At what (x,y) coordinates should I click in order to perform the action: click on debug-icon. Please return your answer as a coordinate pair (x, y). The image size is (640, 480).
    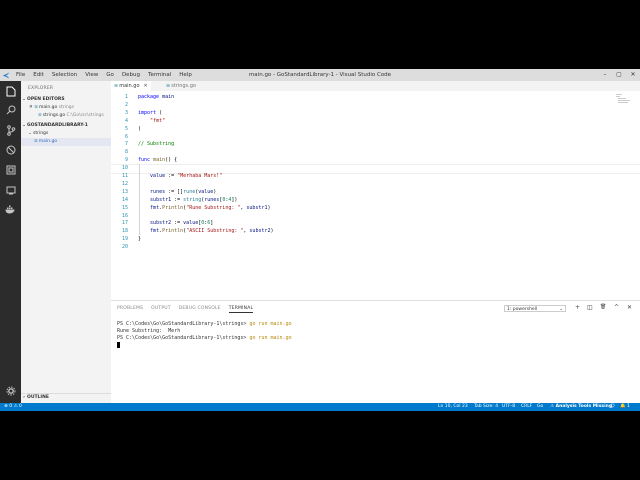
    Looking at the image, I should click on (10, 150).